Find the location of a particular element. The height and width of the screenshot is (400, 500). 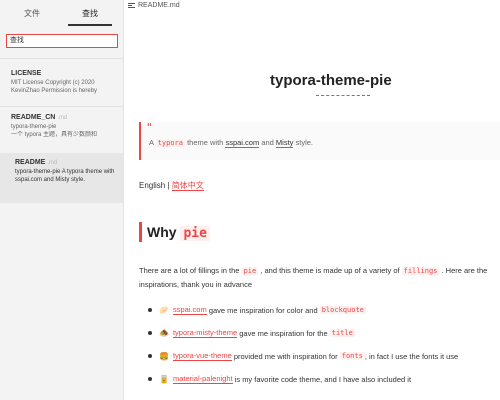

inline-code: typora is located at coordinates (170, 143).